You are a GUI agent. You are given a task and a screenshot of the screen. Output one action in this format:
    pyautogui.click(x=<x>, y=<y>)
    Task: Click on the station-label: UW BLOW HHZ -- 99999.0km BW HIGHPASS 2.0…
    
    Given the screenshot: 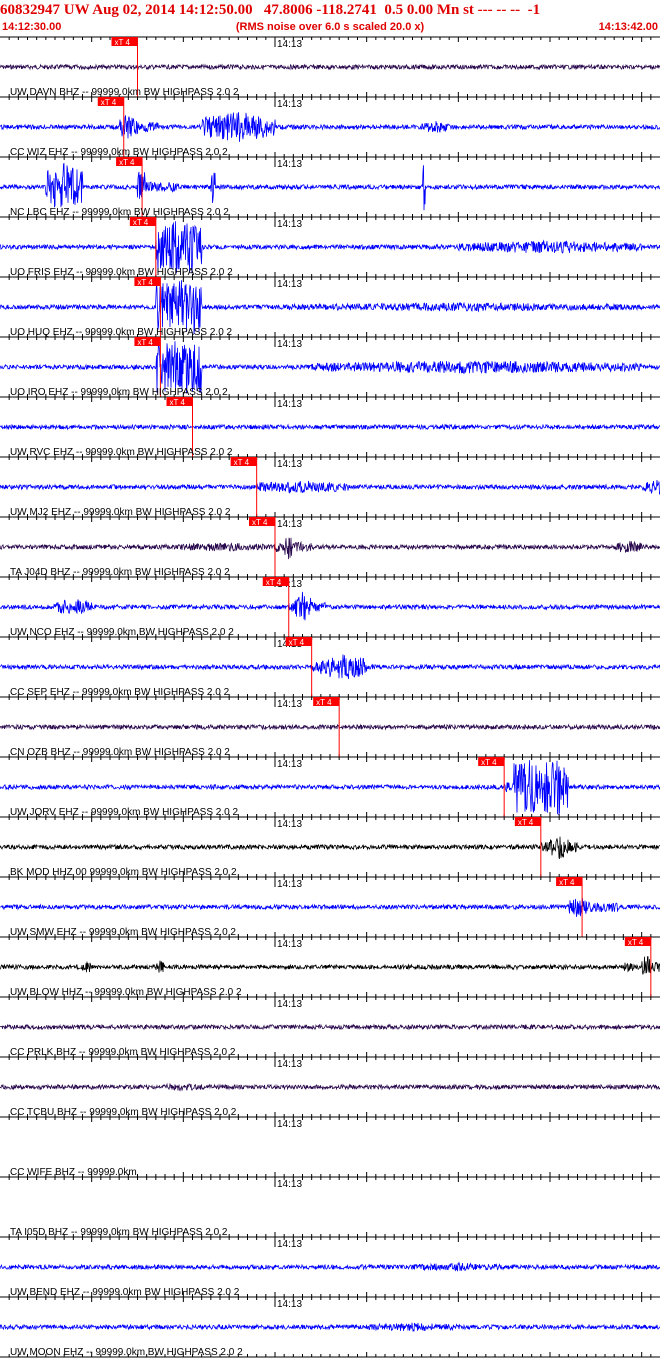 What is the action you would take?
    pyautogui.click(x=126, y=992)
    